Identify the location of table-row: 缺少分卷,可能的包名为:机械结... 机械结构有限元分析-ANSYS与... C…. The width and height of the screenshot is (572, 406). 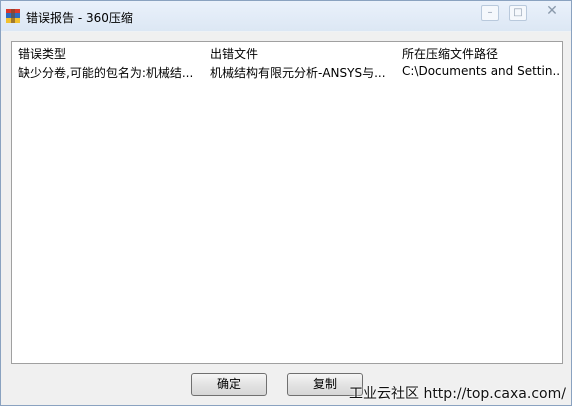
(287, 71).